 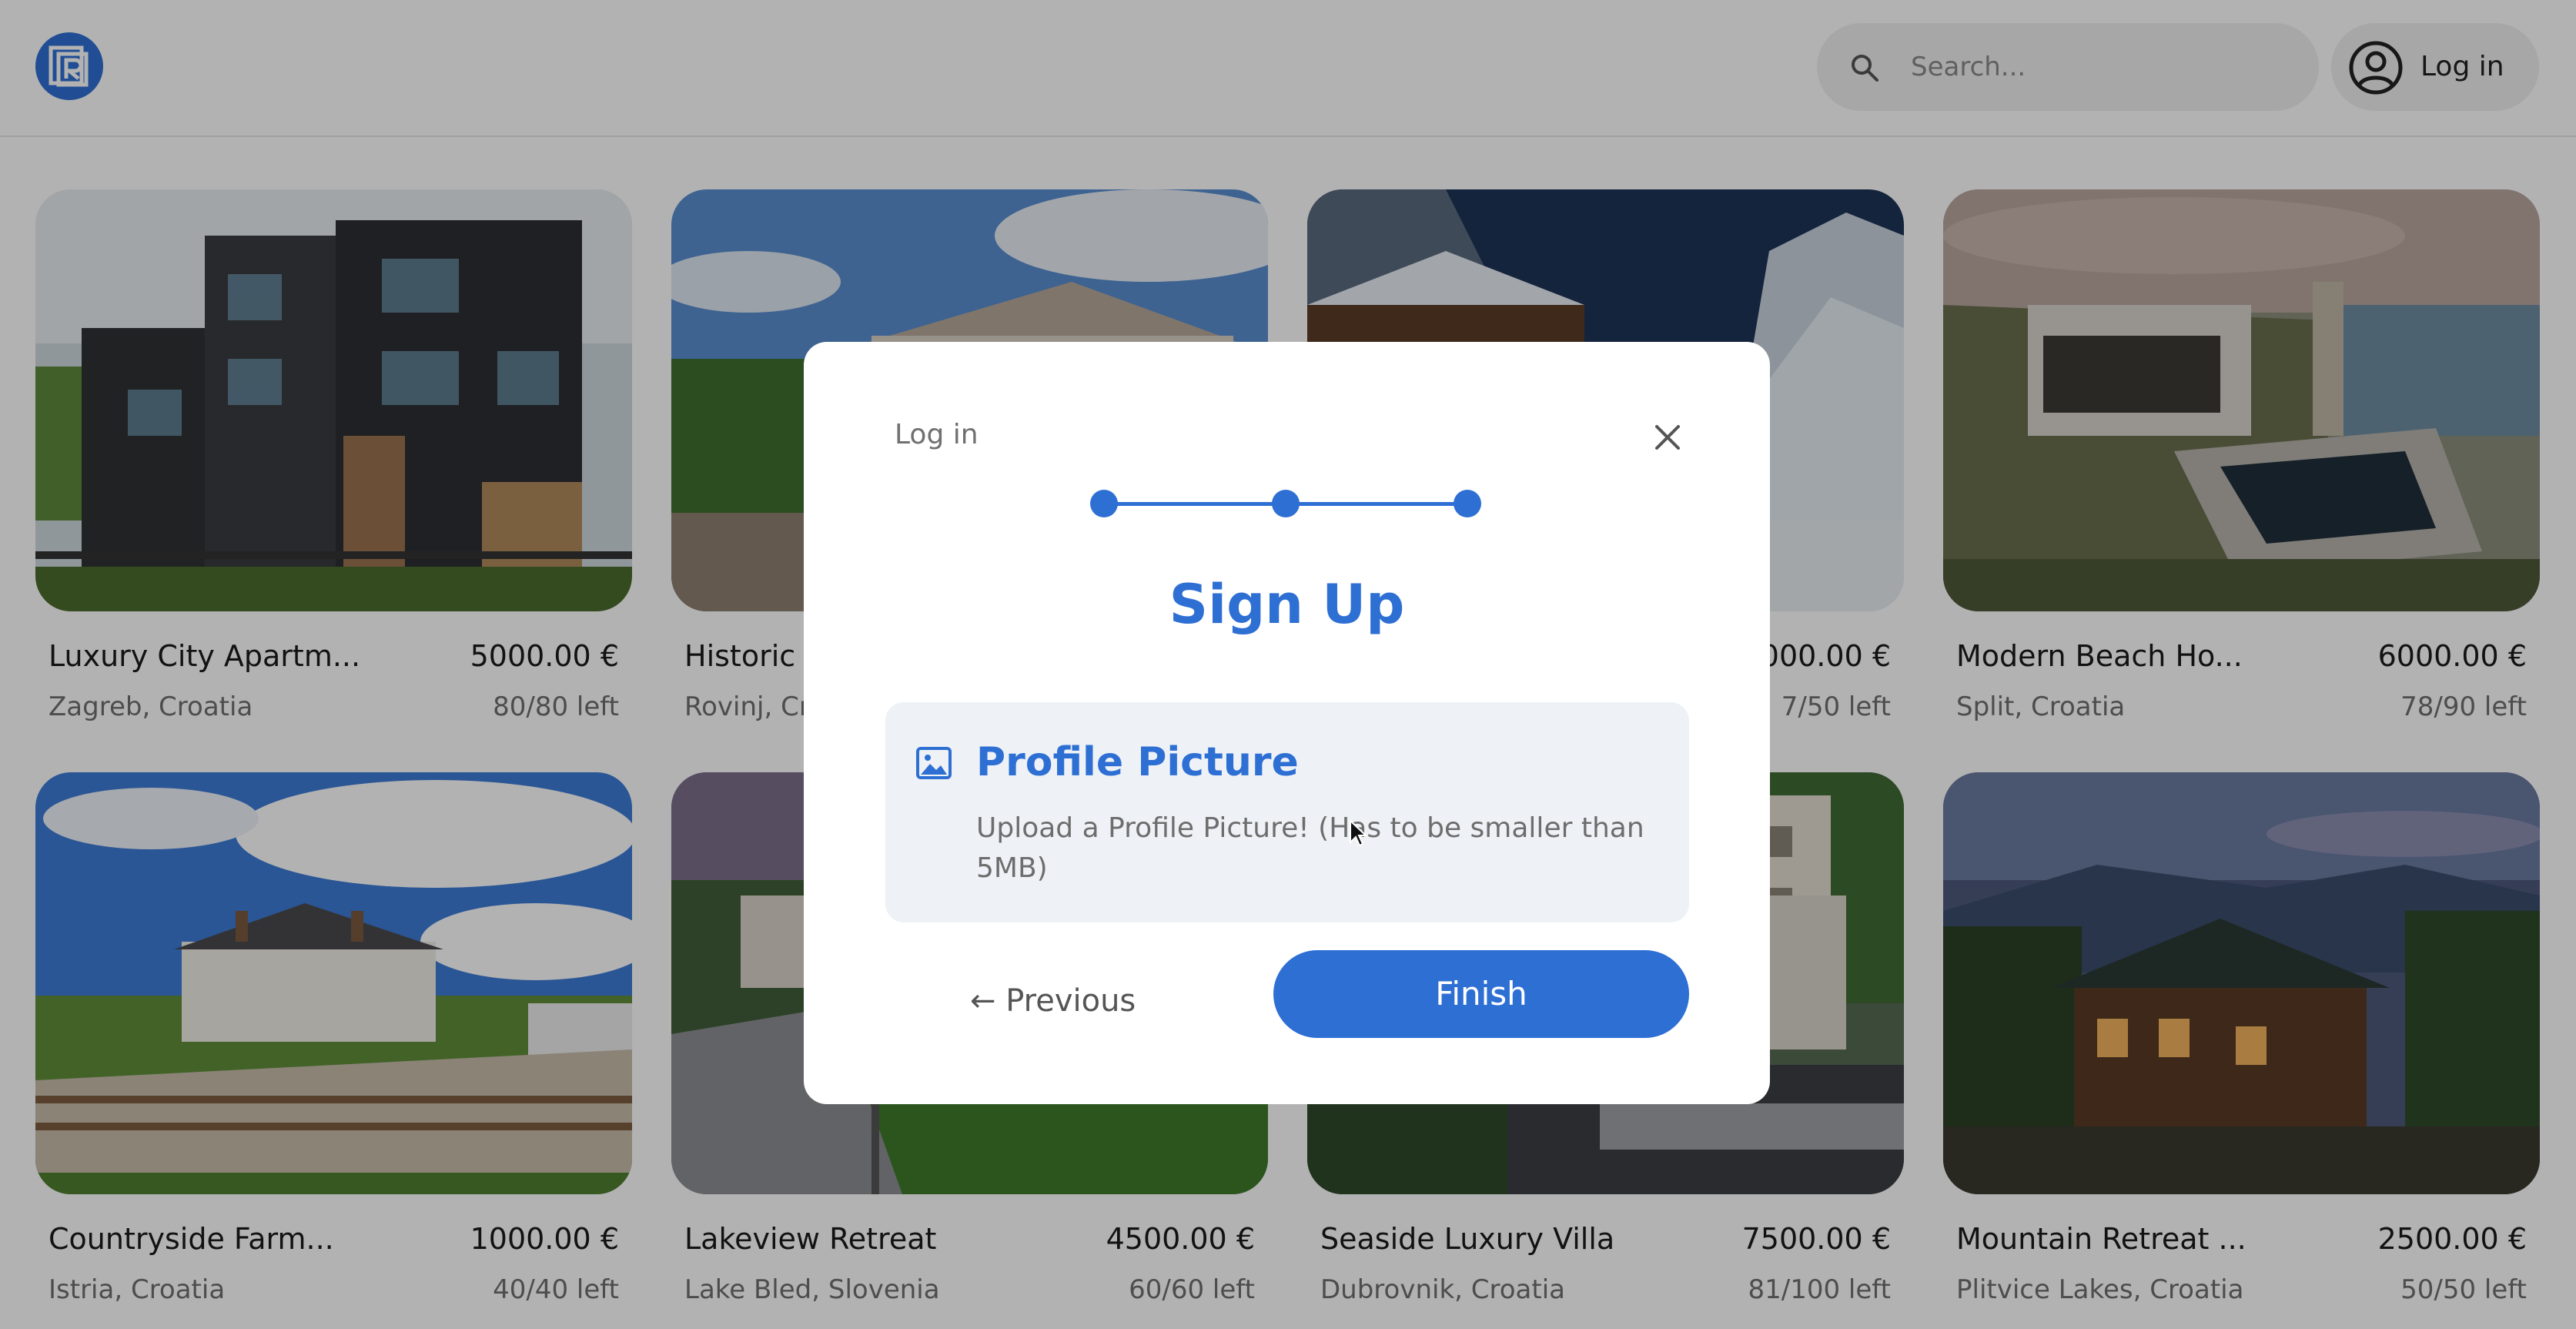 What do you see at coordinates (934, 763) in the screenshot?
I see `image-icon` at bounding box center [934, 763].